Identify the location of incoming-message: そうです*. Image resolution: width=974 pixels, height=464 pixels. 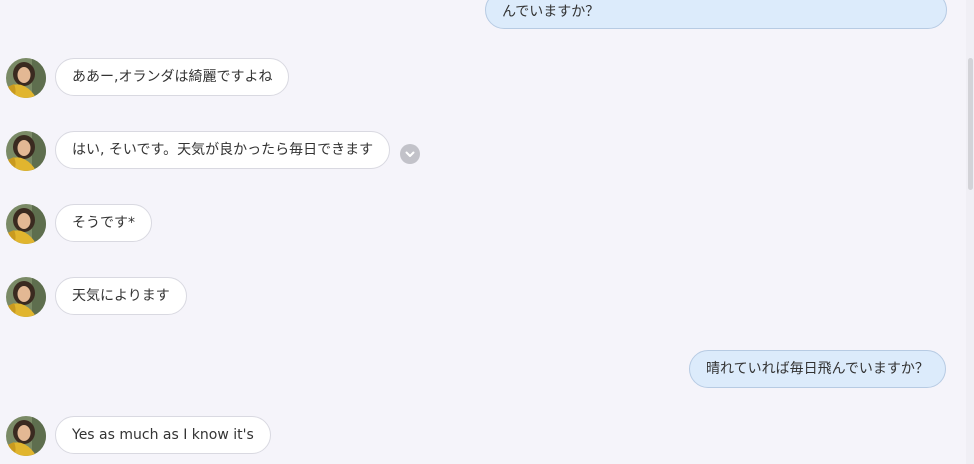
(103, 223).